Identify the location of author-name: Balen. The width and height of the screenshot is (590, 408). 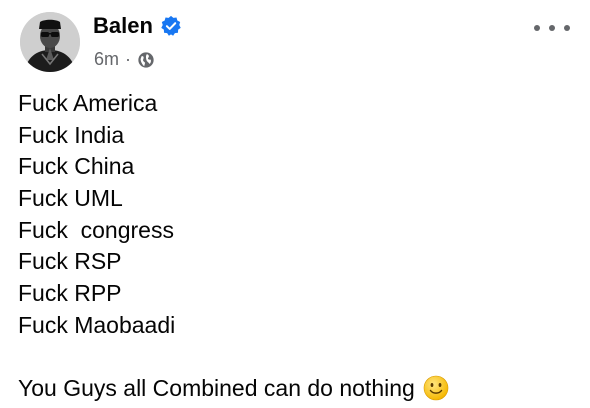
(123, 26).